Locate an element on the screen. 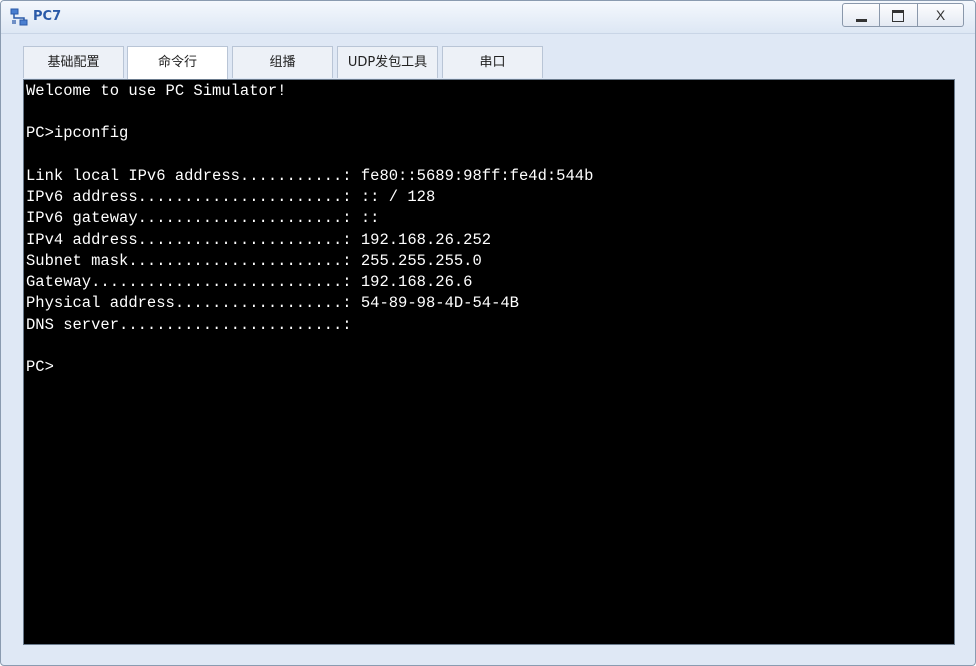 This screenshot has height=666, width=976. maximize-button is located at coordinates (899, 15).